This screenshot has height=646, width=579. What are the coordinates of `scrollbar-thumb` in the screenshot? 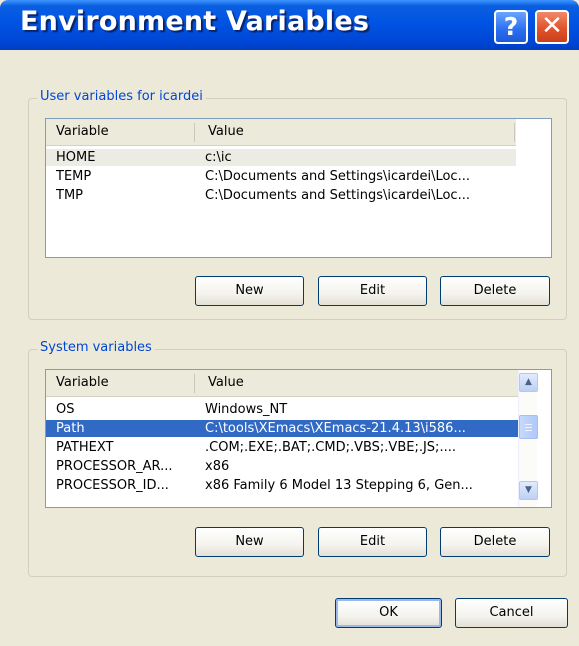 It's located at (528, 427).